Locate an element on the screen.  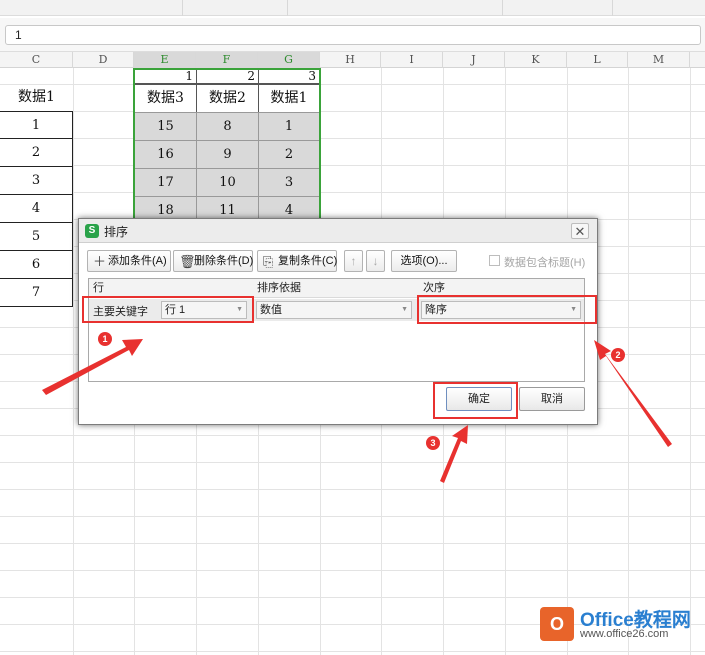
copy-icon: ⎘ is located at coordinates (268, 261).